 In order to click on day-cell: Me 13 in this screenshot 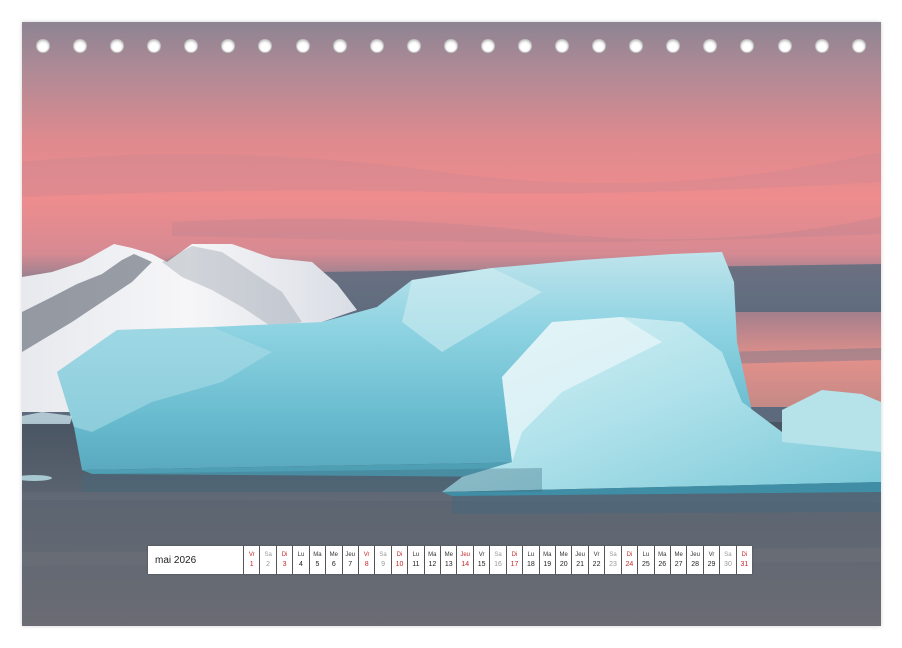, I will do `click(448, 560)`.